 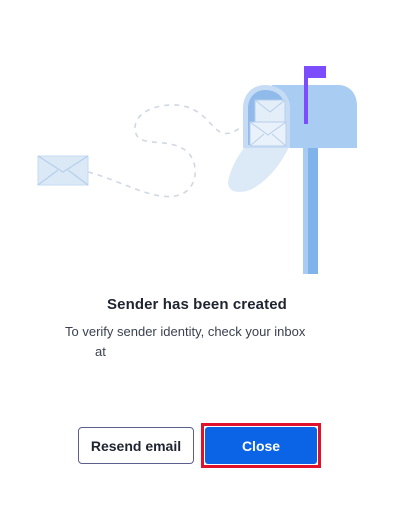 I want to click on close-button: Close, so click(x=261, y=445).